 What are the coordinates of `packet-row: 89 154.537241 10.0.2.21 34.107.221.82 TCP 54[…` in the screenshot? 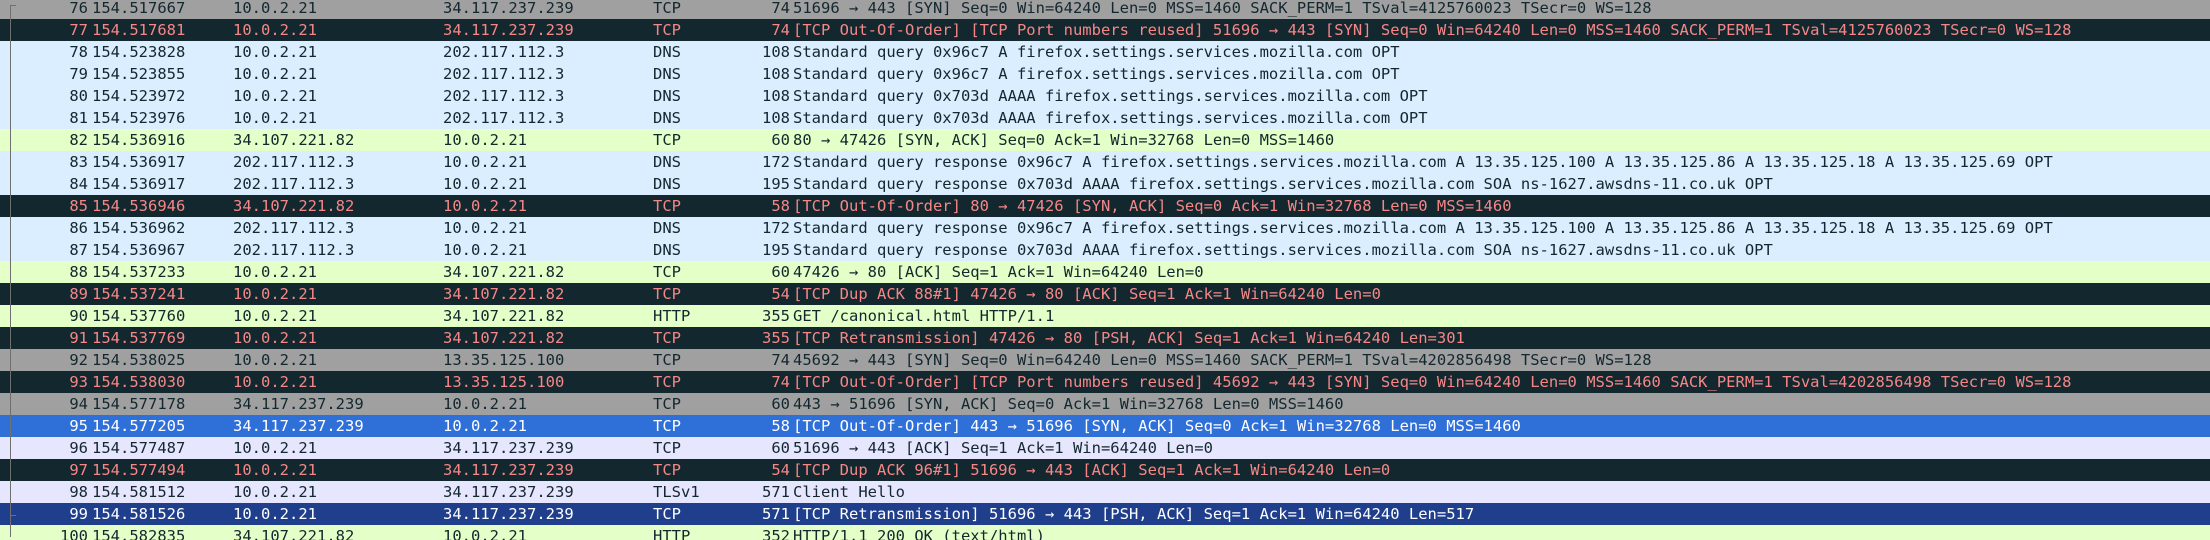 It's located at (1105, 294).